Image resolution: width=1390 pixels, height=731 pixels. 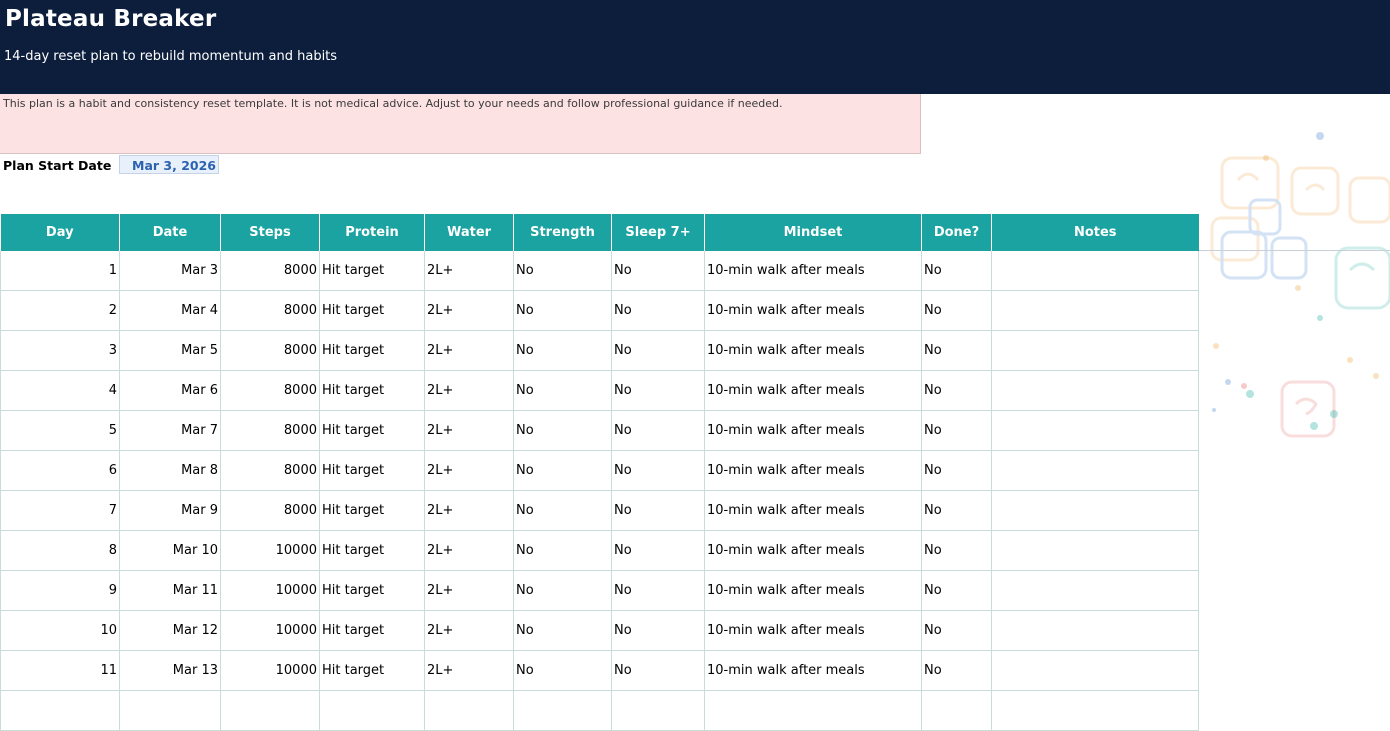 I want to click on column-header-steps: Steps, so click(x=270, y=232).